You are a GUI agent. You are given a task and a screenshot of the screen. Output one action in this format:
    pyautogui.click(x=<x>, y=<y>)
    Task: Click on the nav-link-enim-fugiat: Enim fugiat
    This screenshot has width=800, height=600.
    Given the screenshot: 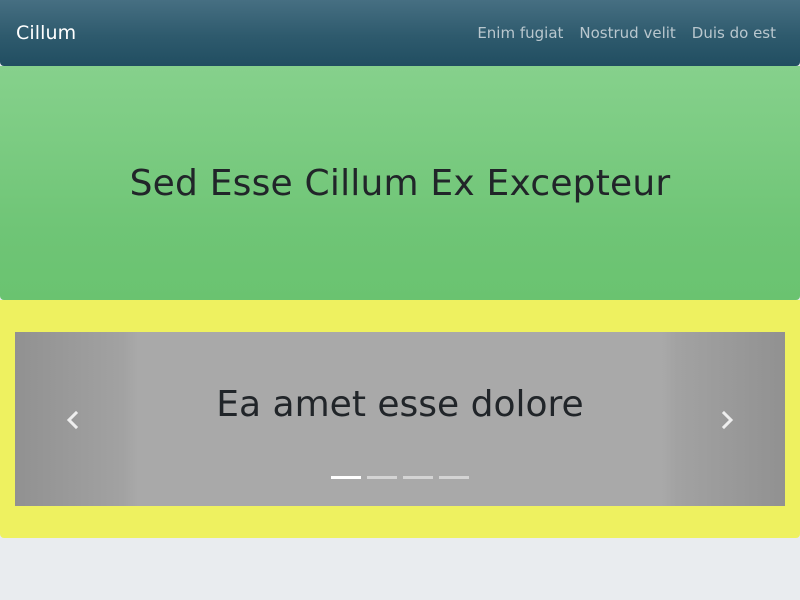 What is the action you would take?
    pyautogui.click(x=520, y=33)
    